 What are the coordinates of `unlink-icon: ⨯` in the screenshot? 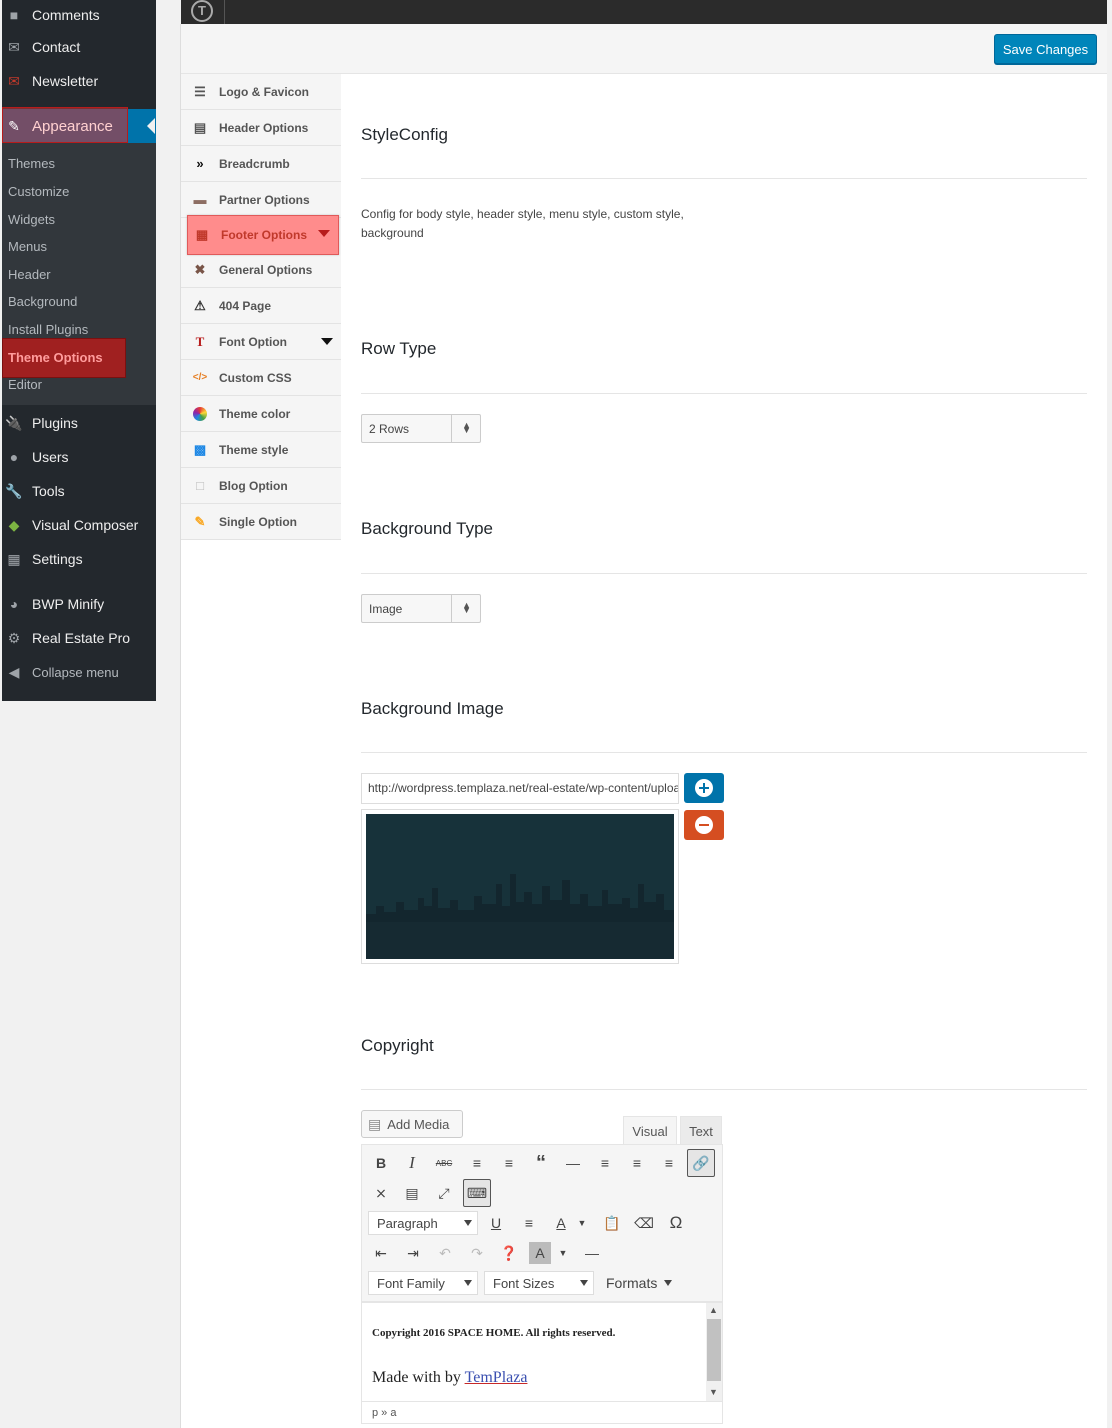 It's located at (381, 1193).